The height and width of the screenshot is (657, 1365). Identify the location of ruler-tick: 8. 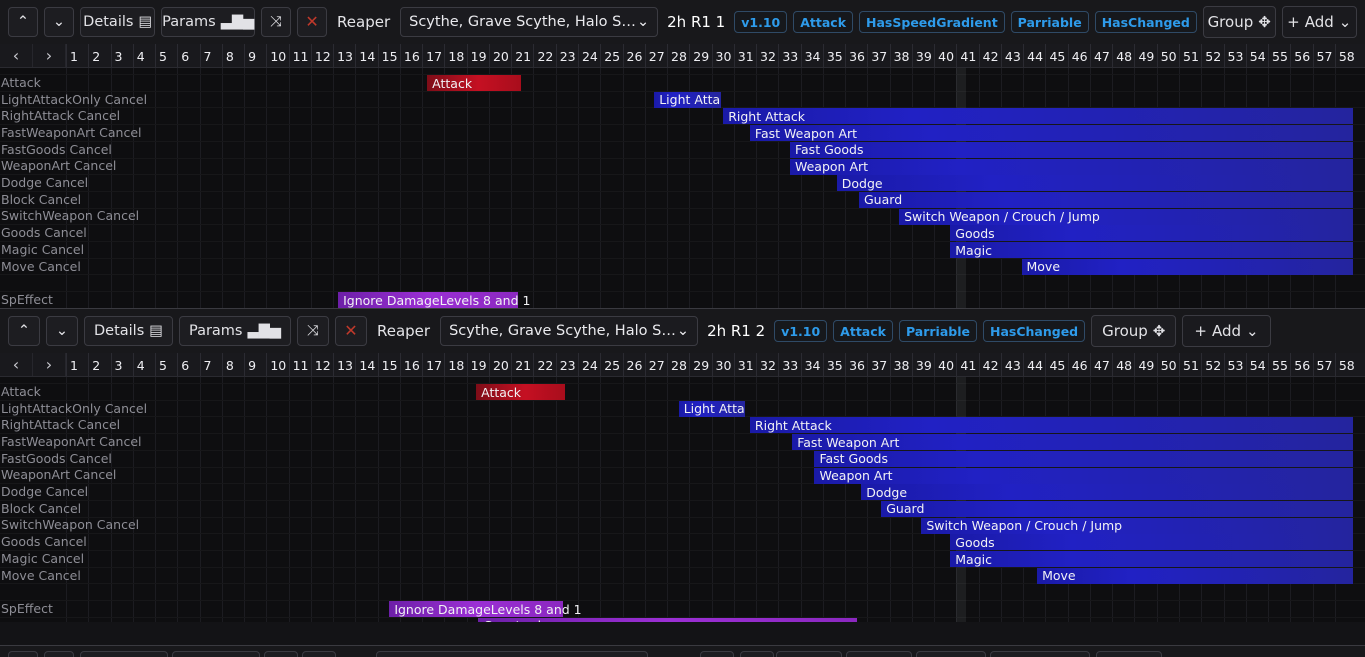
(227, 55).